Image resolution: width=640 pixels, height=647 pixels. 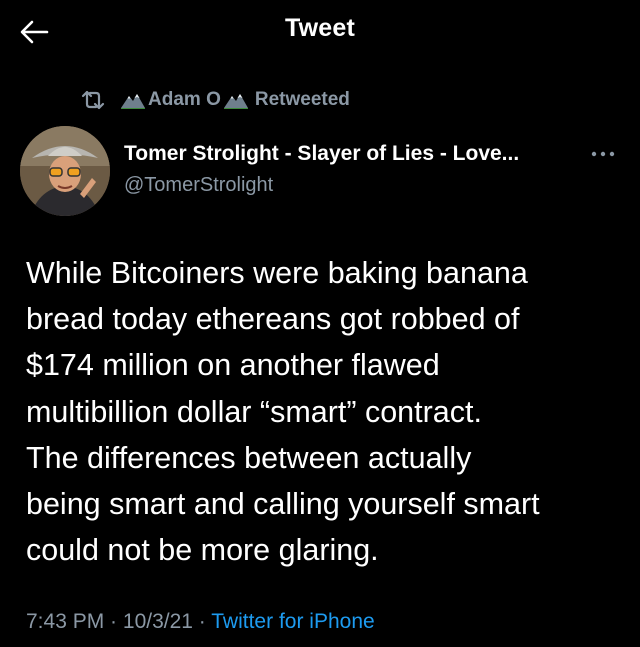 What do you see at coordinates (302, 99) in the screenshot?
I see `retweeted-label: Retweeted` at bounding box center [302, 99].